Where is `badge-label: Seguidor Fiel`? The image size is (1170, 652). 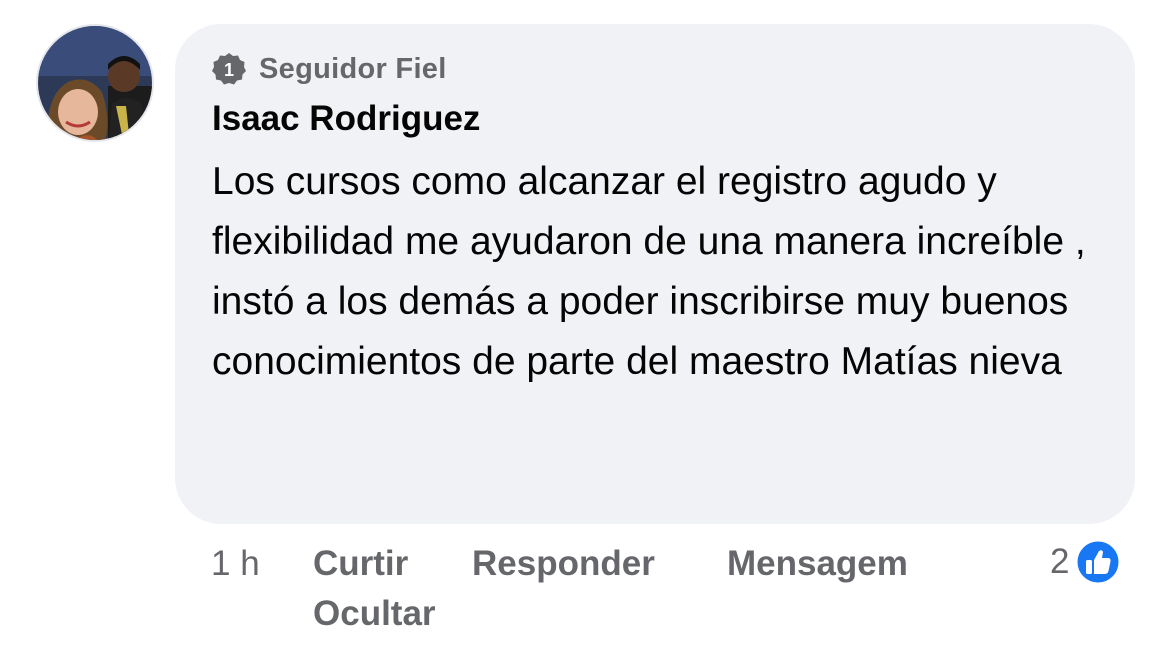
badge-label: Seguidor Fiel is located at coordinates (353, 69).